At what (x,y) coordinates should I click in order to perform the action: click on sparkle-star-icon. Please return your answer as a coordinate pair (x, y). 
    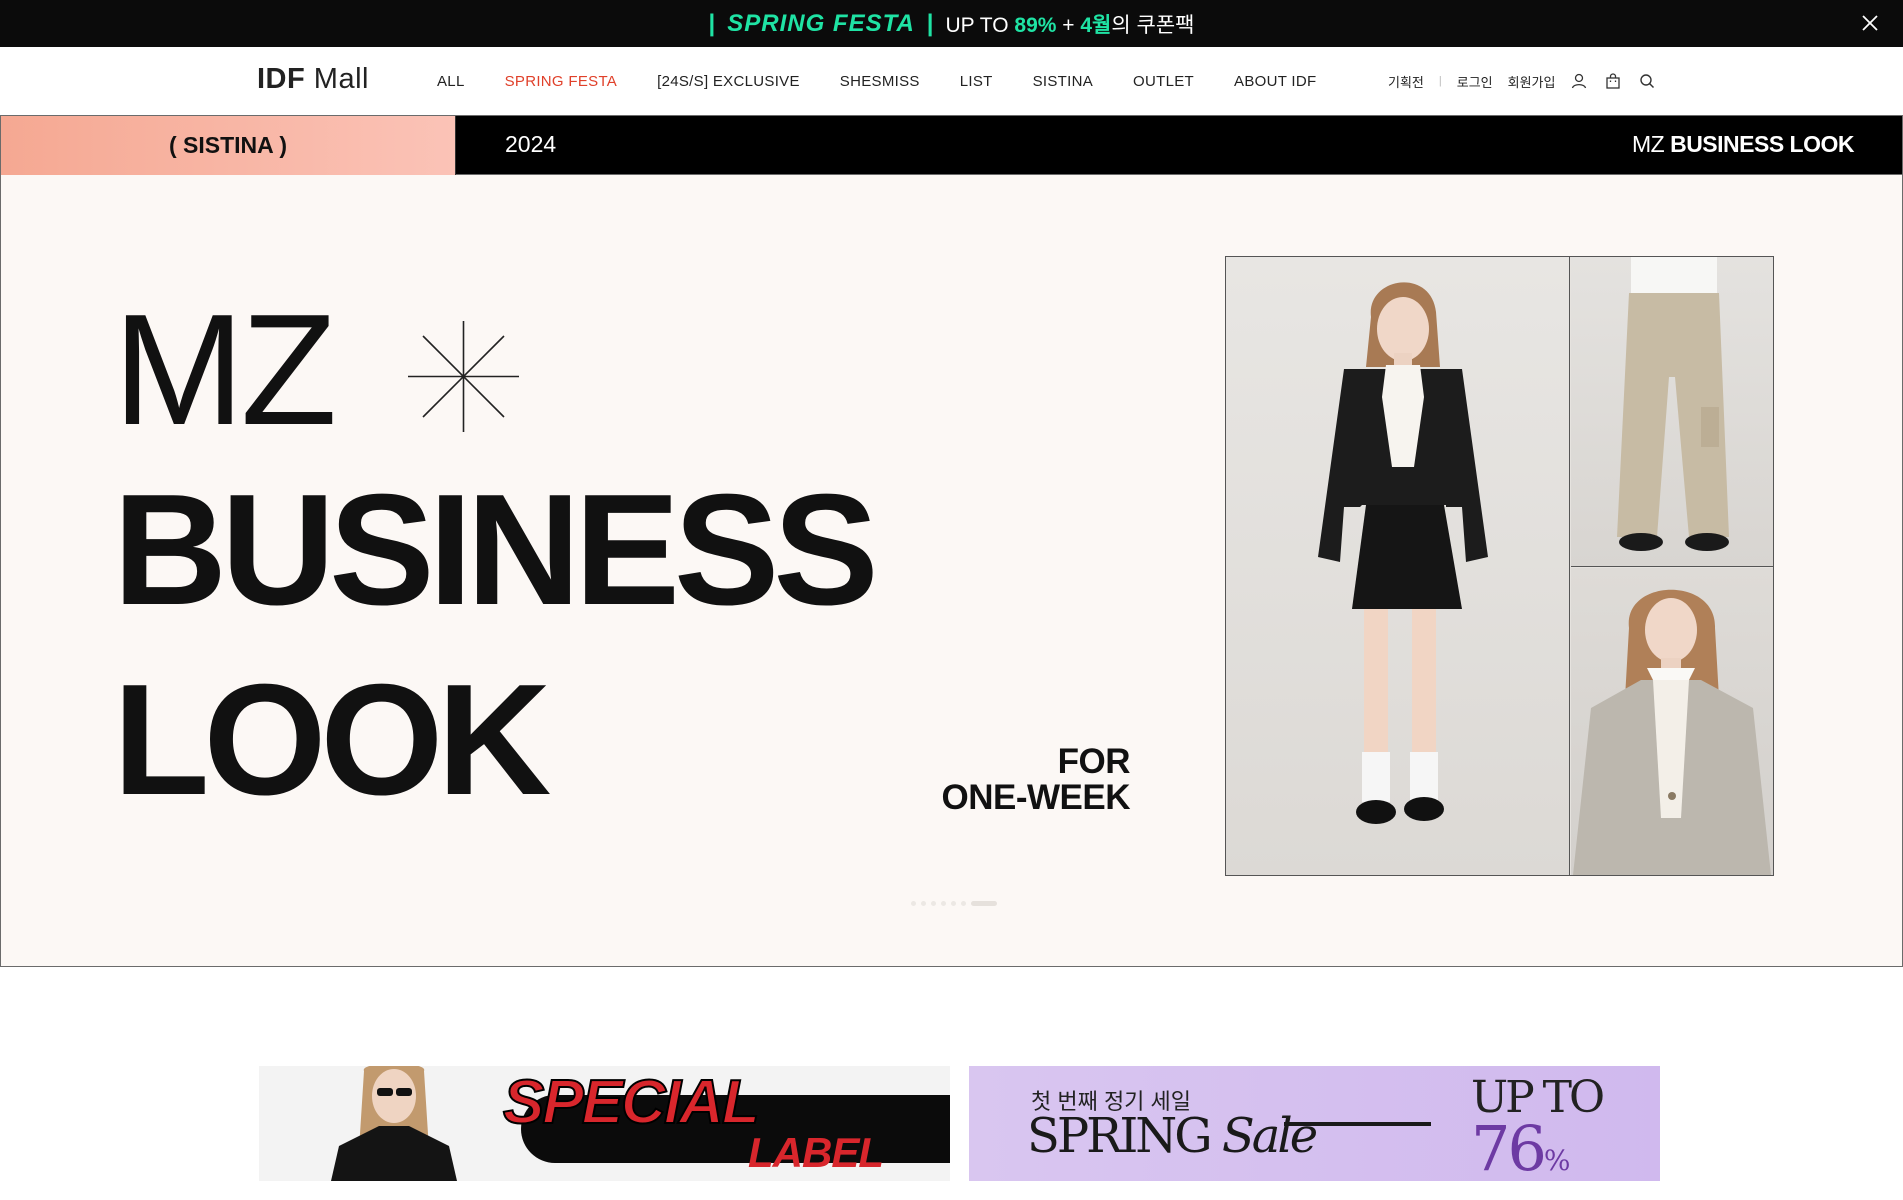
    Looking at the image, I should click on (463, 376).